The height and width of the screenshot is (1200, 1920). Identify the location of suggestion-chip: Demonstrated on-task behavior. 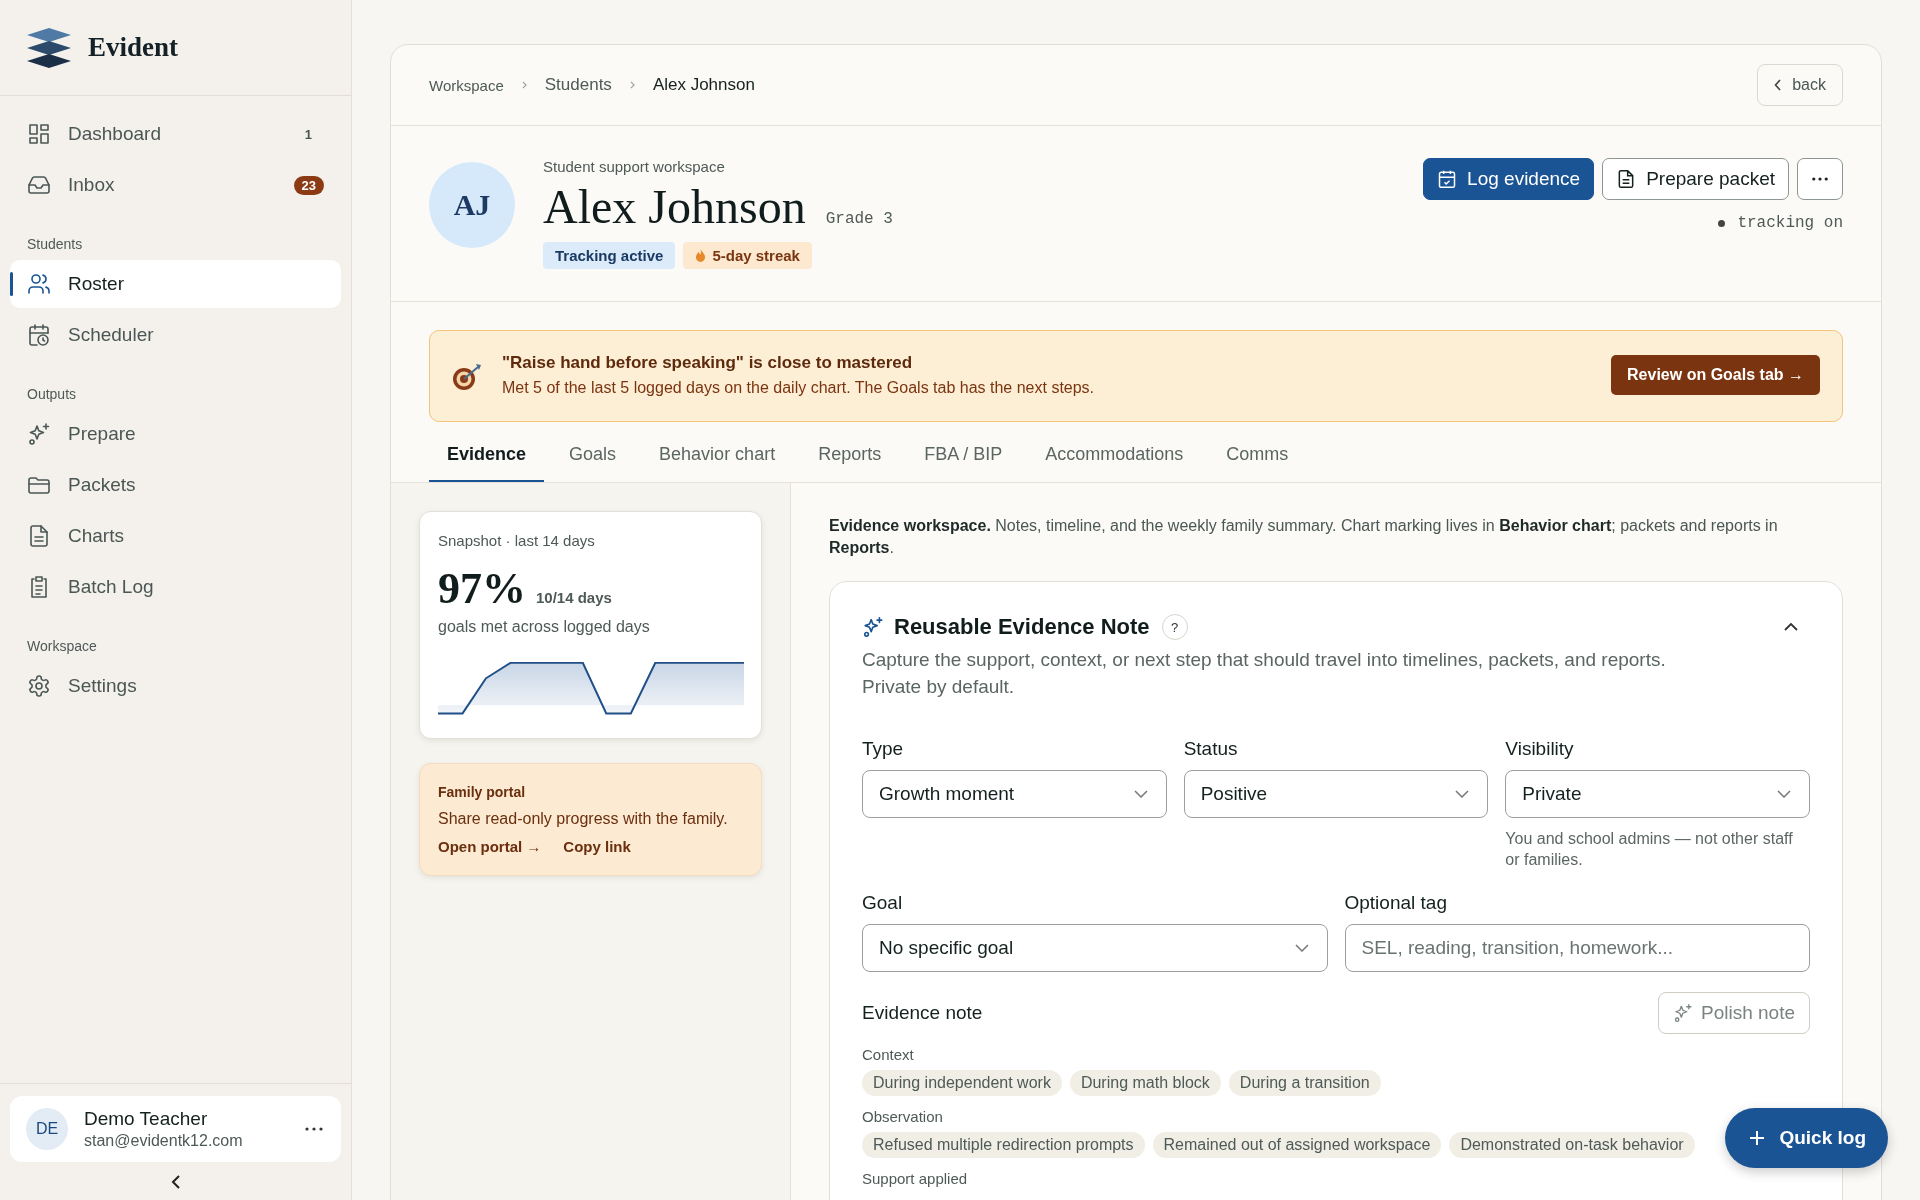
(1572, 1145).